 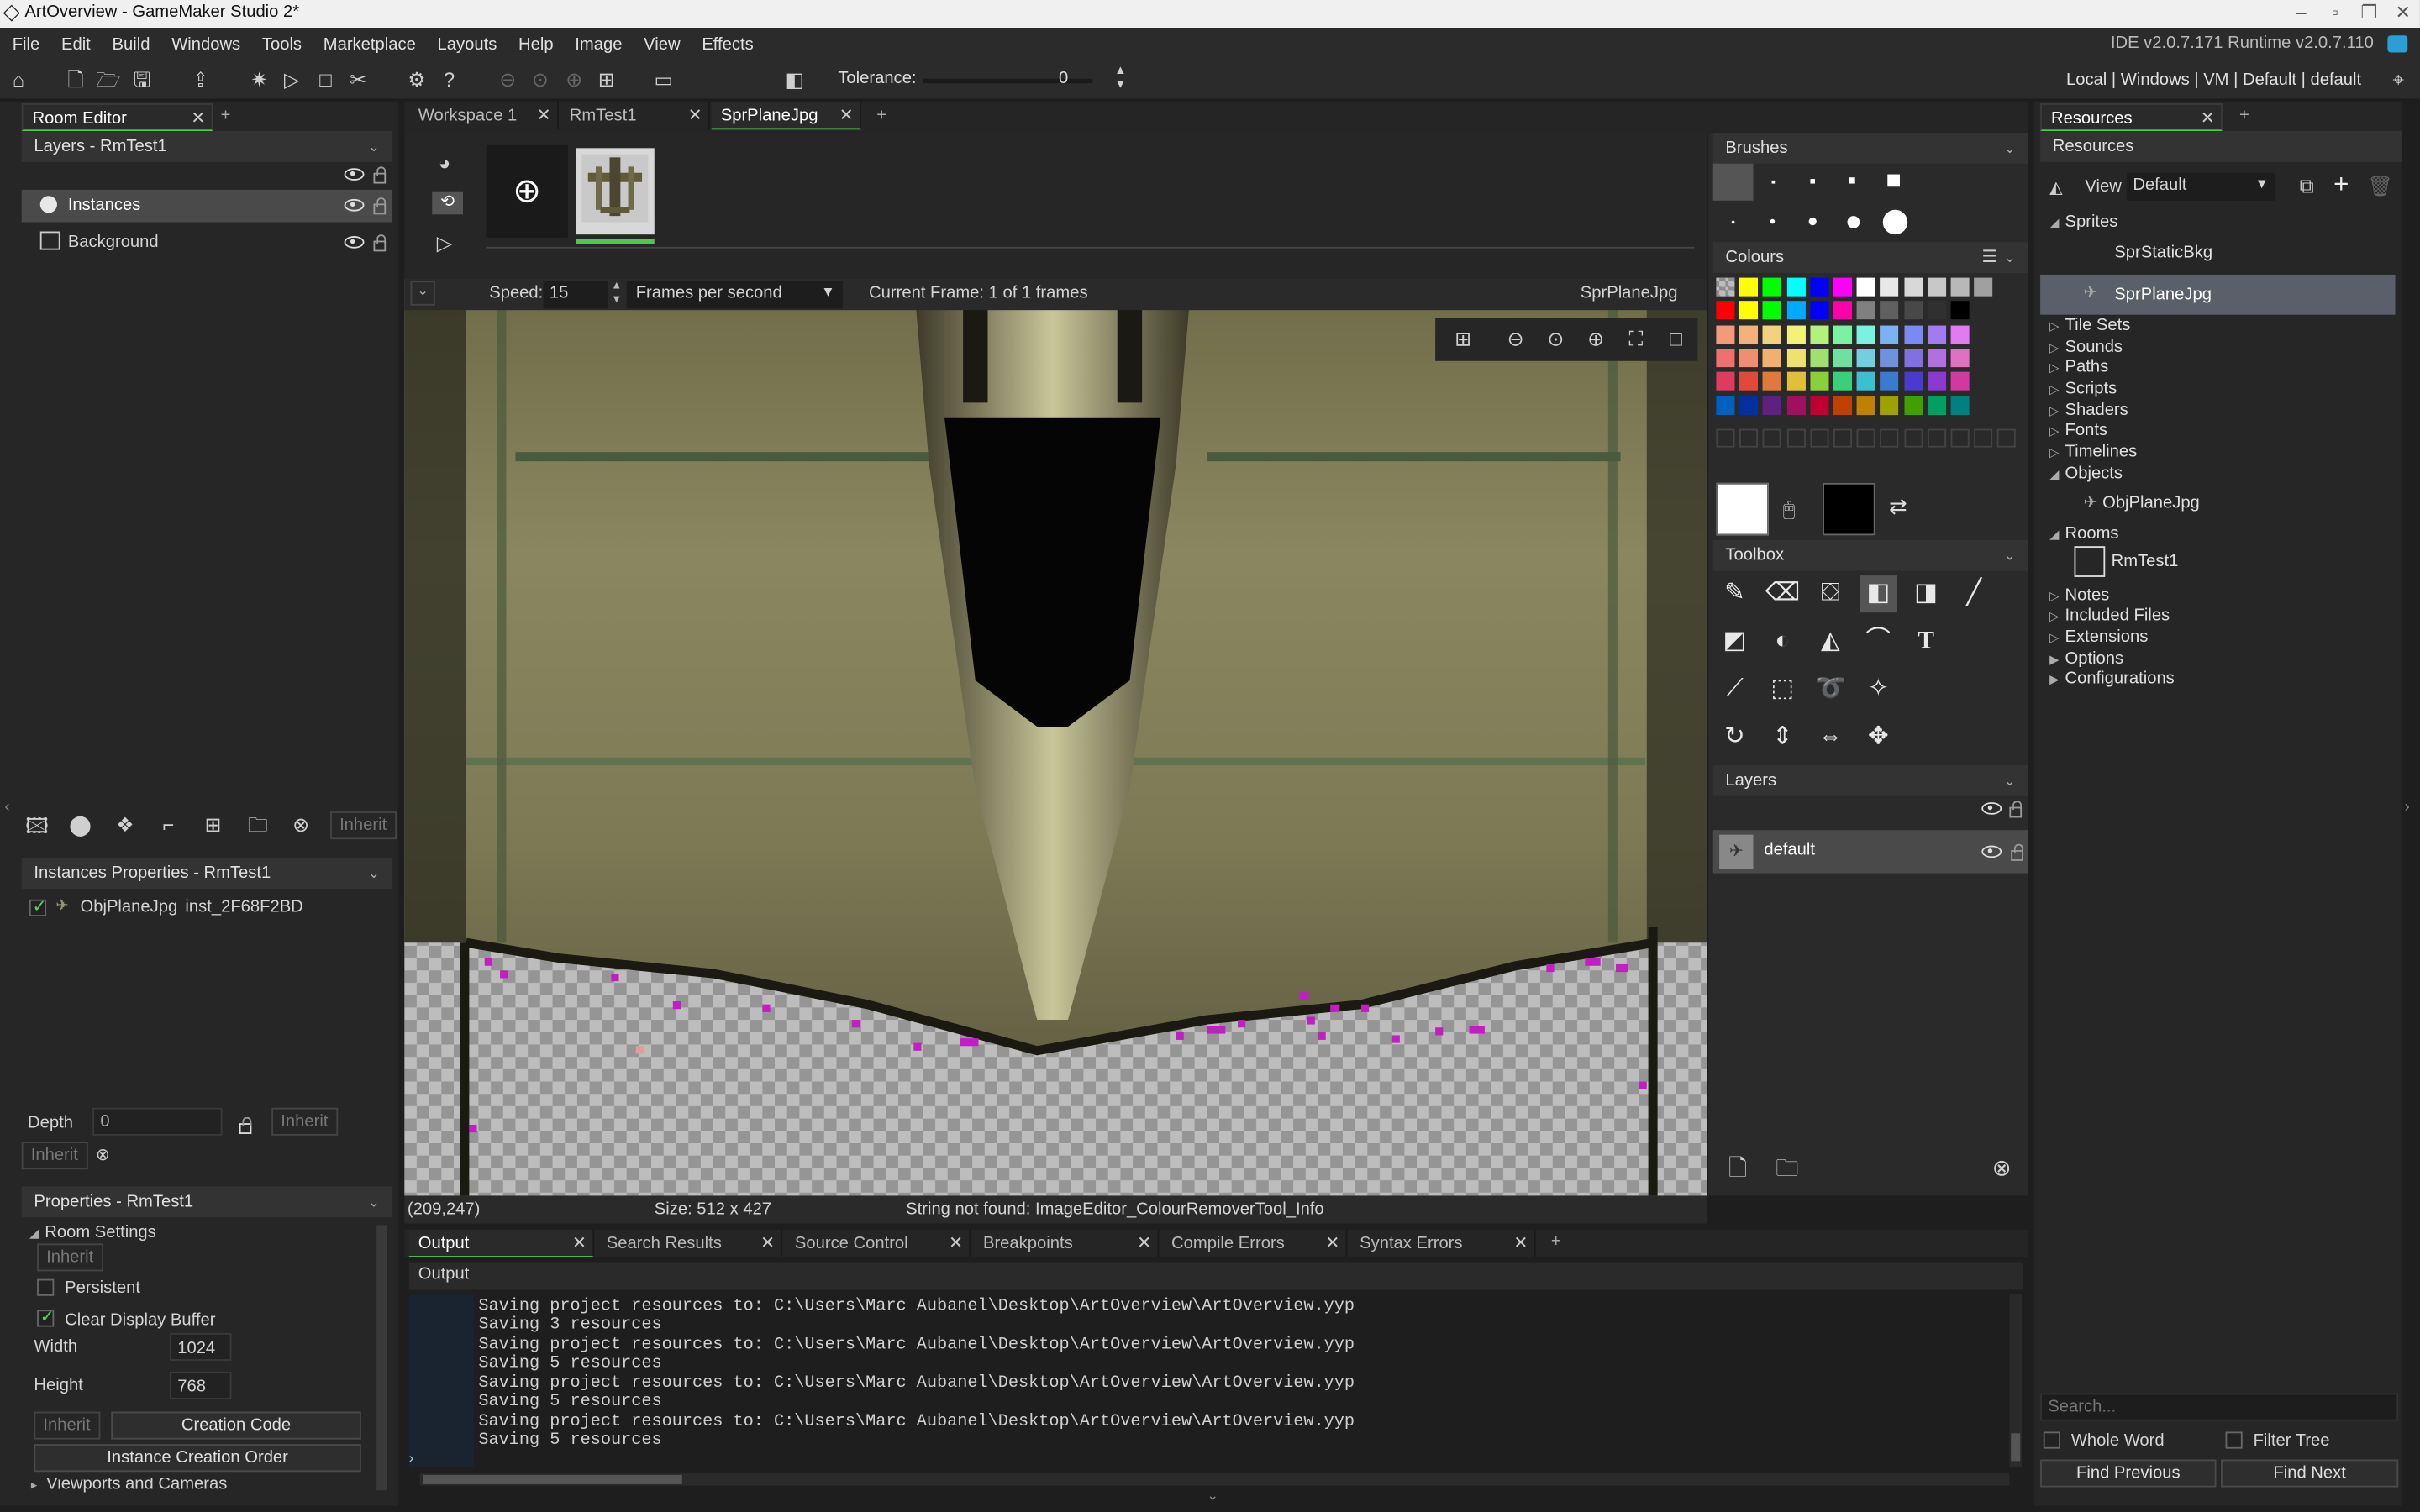 What do you see at coordinates (2093, 452) in the screenshot?
I see `tree-timelines: ▷ Timelines` at bounding box center [2093, 452].